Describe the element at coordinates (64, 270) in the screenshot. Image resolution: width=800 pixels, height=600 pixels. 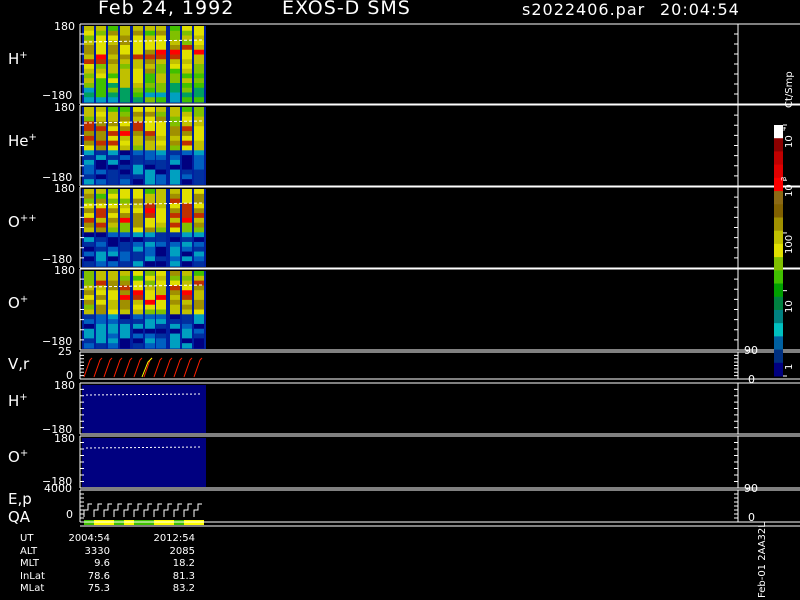
I see `ytick-top-o-plus: 180` at that location.